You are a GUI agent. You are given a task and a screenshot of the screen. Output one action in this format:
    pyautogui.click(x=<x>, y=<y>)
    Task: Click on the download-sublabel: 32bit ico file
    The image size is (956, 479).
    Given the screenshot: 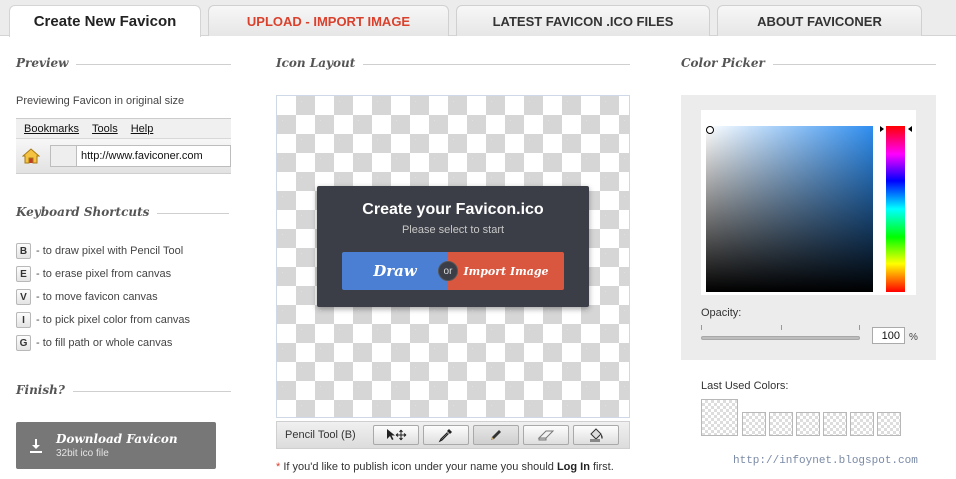 What is the action you would take?
    pyautogui.click(x=82, y=453)
    